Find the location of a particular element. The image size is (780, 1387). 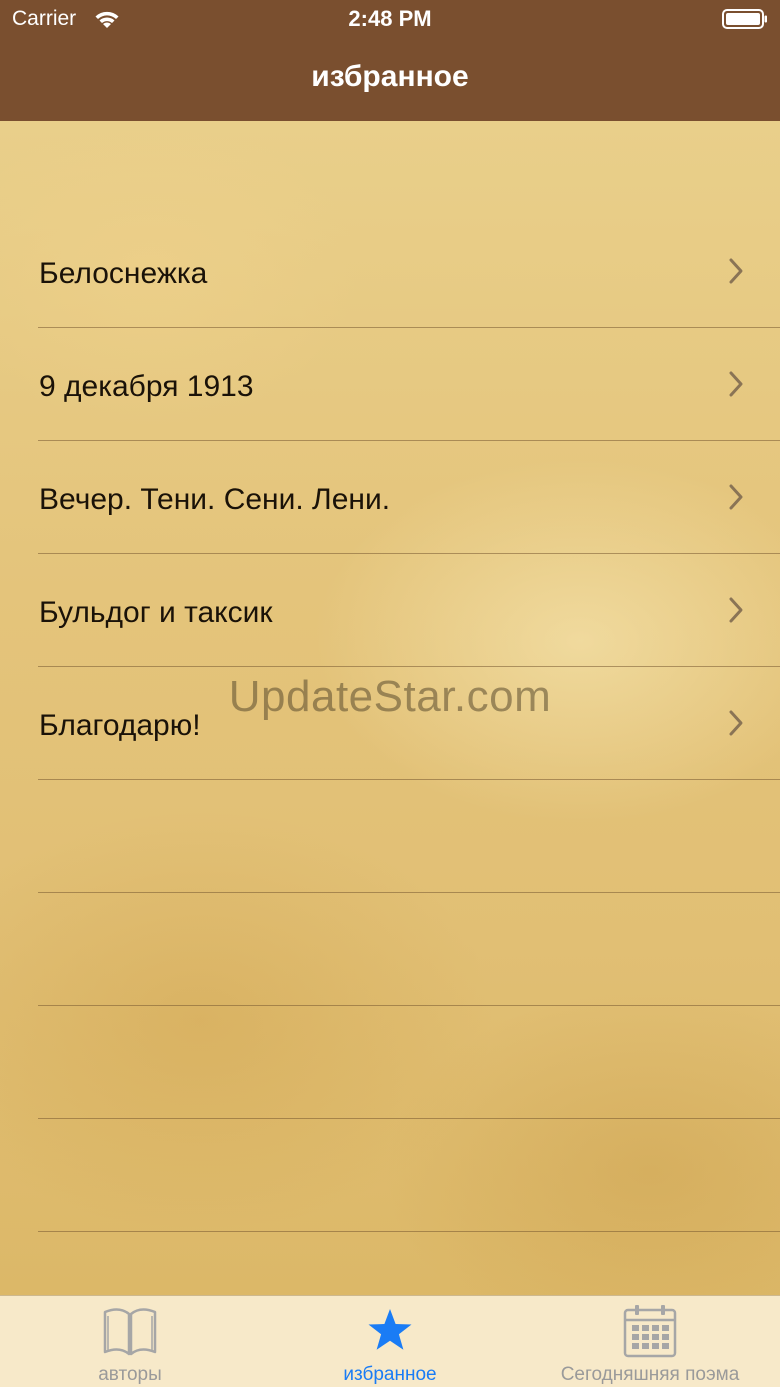

list-item-label: 9 декабря 1913 is located at coordinates (146, 386).